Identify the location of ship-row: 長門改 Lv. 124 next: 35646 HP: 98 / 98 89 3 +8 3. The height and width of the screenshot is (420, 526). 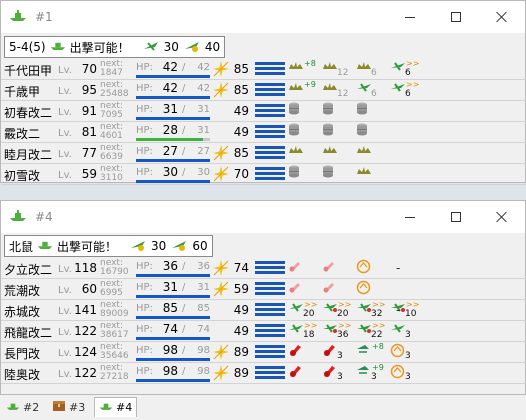
(263, 352).